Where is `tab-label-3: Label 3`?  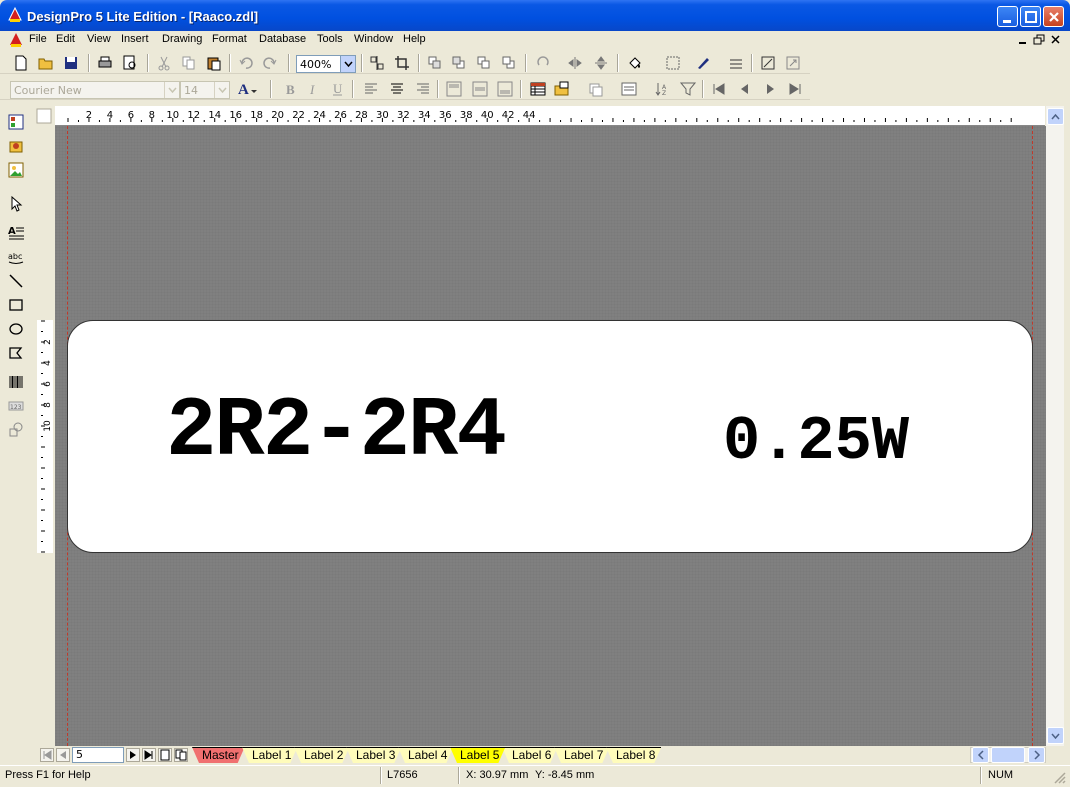 tab-label-3: Label 3 is located at coordinates (373, 755).